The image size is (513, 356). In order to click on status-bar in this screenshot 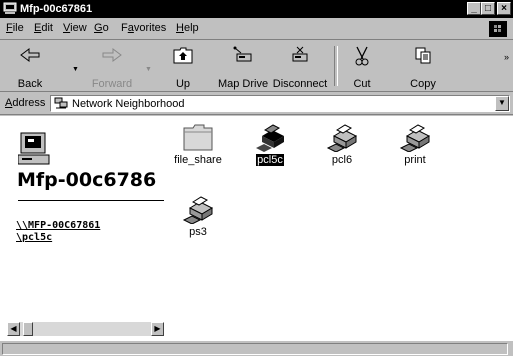, I will do `click(256, 348)`.